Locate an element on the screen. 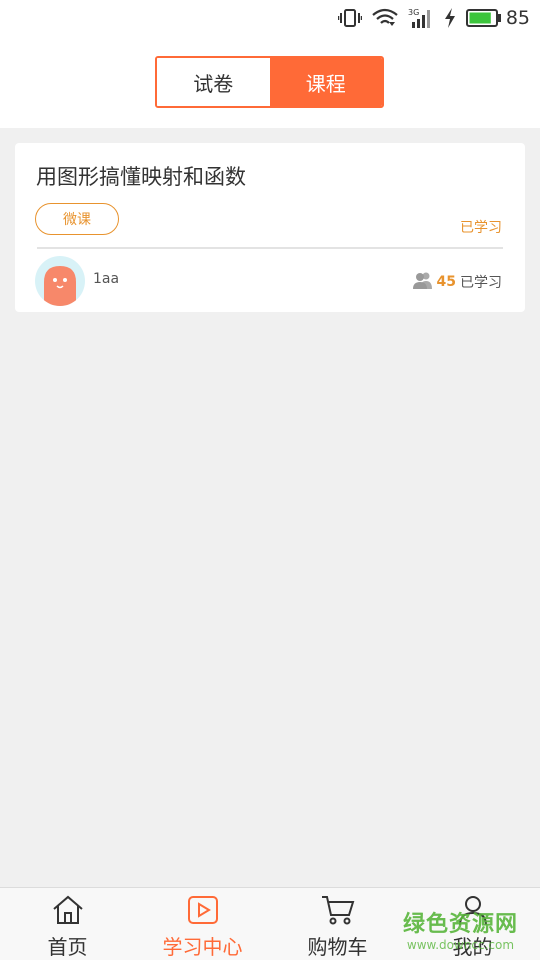 The height and width of the screenshot is (960, 540). battery-indicator: 85 is located at coordinates (497, 18).